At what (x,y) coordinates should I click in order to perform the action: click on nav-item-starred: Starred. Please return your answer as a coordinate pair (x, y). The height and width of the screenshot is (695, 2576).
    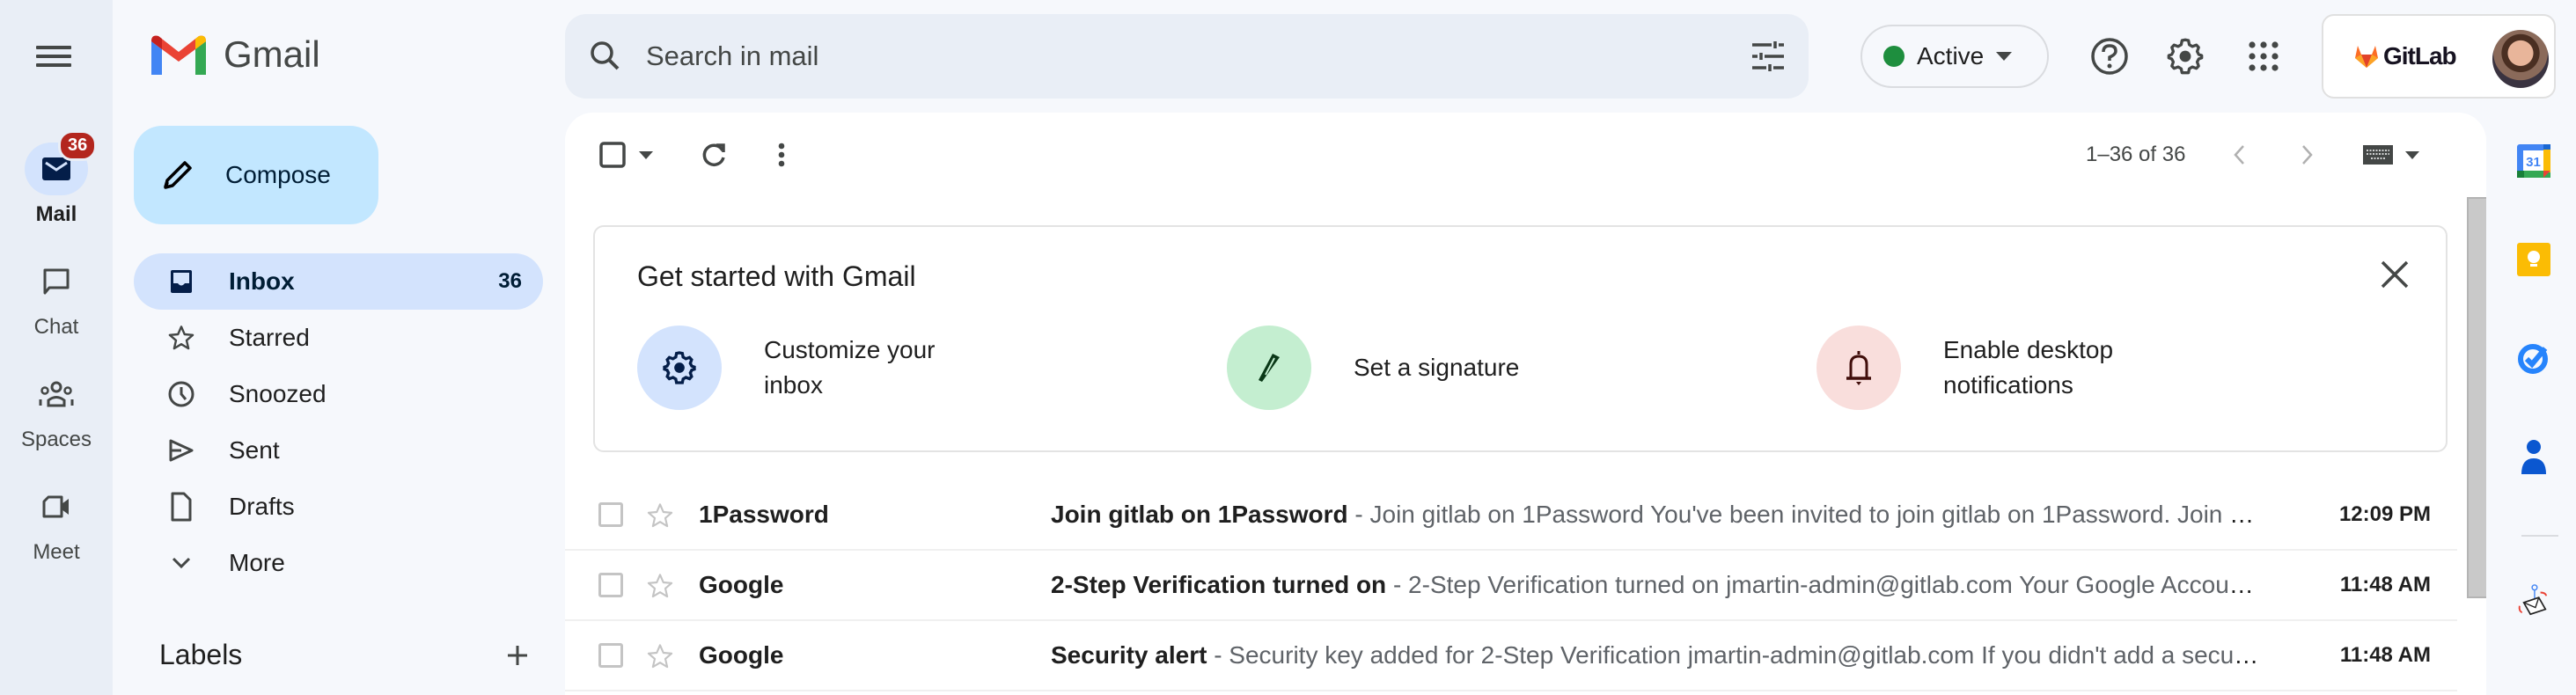
    Looking at the image, I should click on (338, 338).